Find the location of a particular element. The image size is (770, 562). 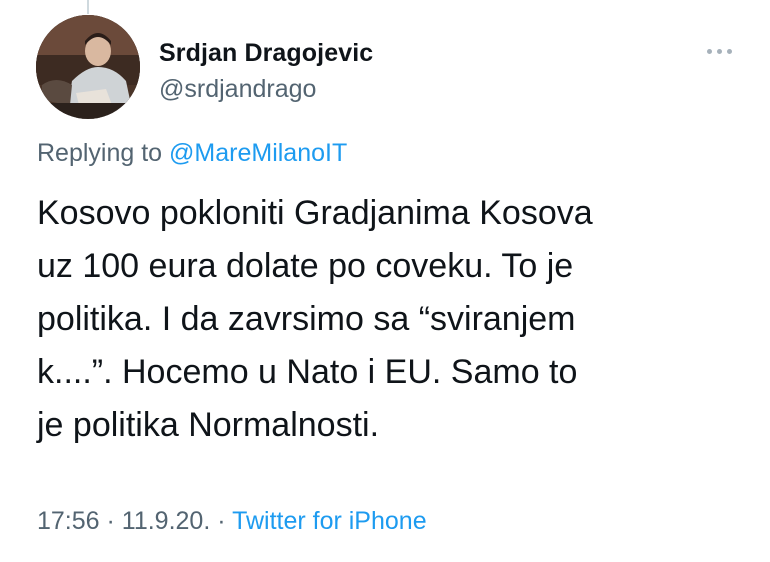

avatar is located at coordinates (88, 67).